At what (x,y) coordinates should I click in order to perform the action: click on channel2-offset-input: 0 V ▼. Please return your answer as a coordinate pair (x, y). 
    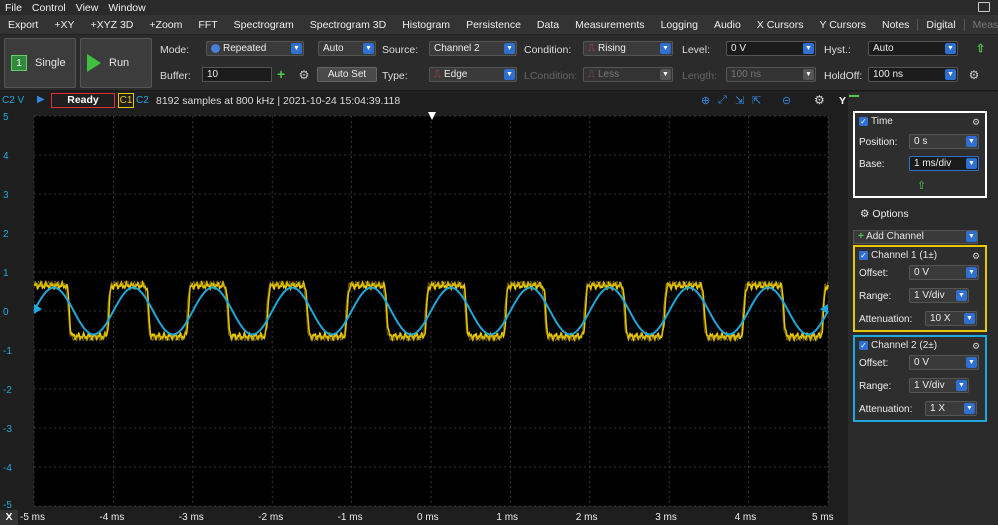
    Looking at the image, I should click on (944, 362).